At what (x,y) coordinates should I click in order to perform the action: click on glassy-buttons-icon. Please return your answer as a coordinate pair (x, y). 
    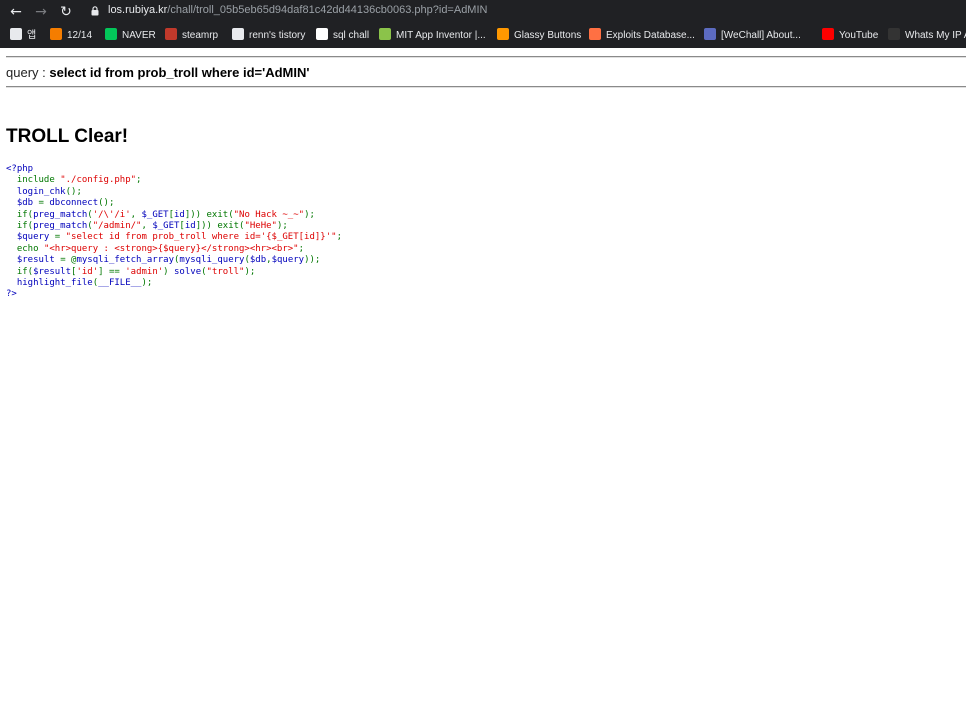
    Looking at the image, I should click on (503, 34).